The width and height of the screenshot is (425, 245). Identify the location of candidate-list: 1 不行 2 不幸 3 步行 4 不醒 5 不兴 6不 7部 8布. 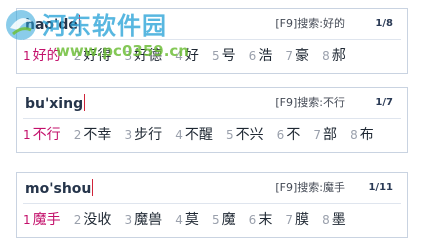
(202, 134).